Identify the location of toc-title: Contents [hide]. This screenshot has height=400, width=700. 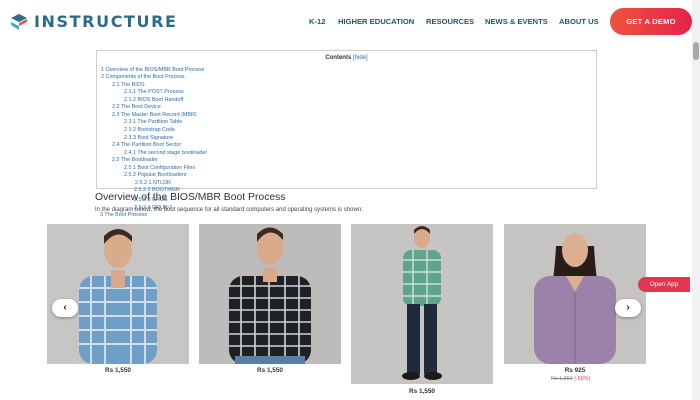
(346, 58).